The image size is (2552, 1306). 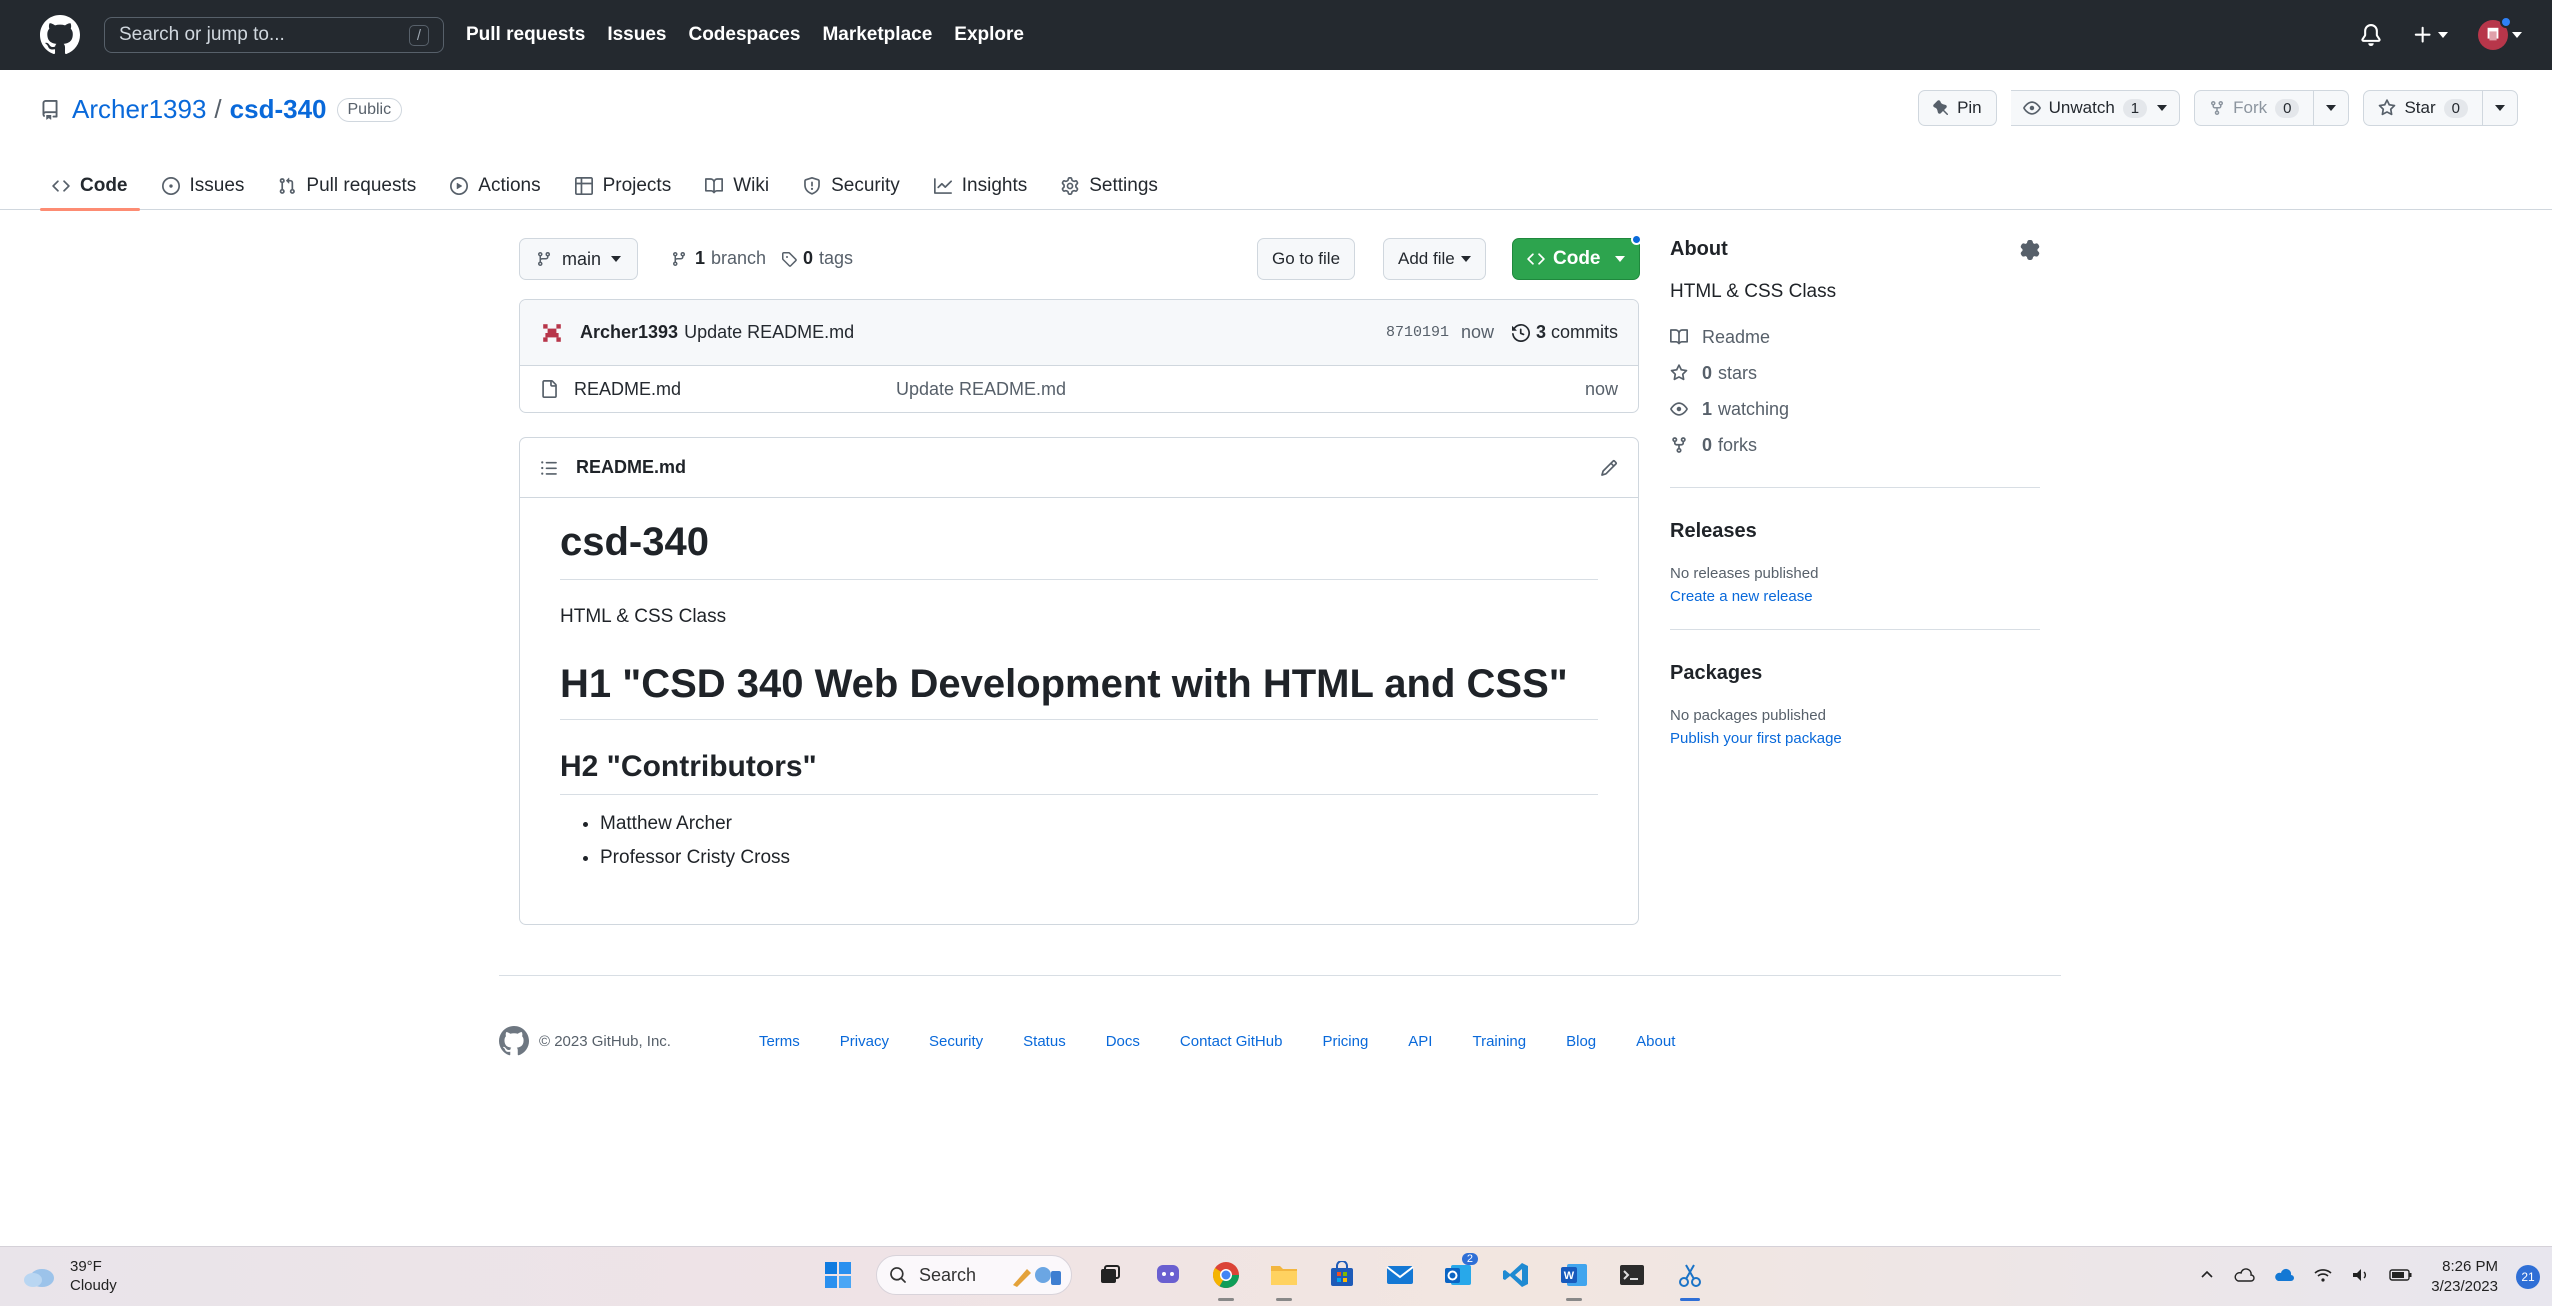 What do you see at coordinates (779, 1041) in the screenshot?
I see `footer-link-terms: Terms` at bounding box center [779, 1041].